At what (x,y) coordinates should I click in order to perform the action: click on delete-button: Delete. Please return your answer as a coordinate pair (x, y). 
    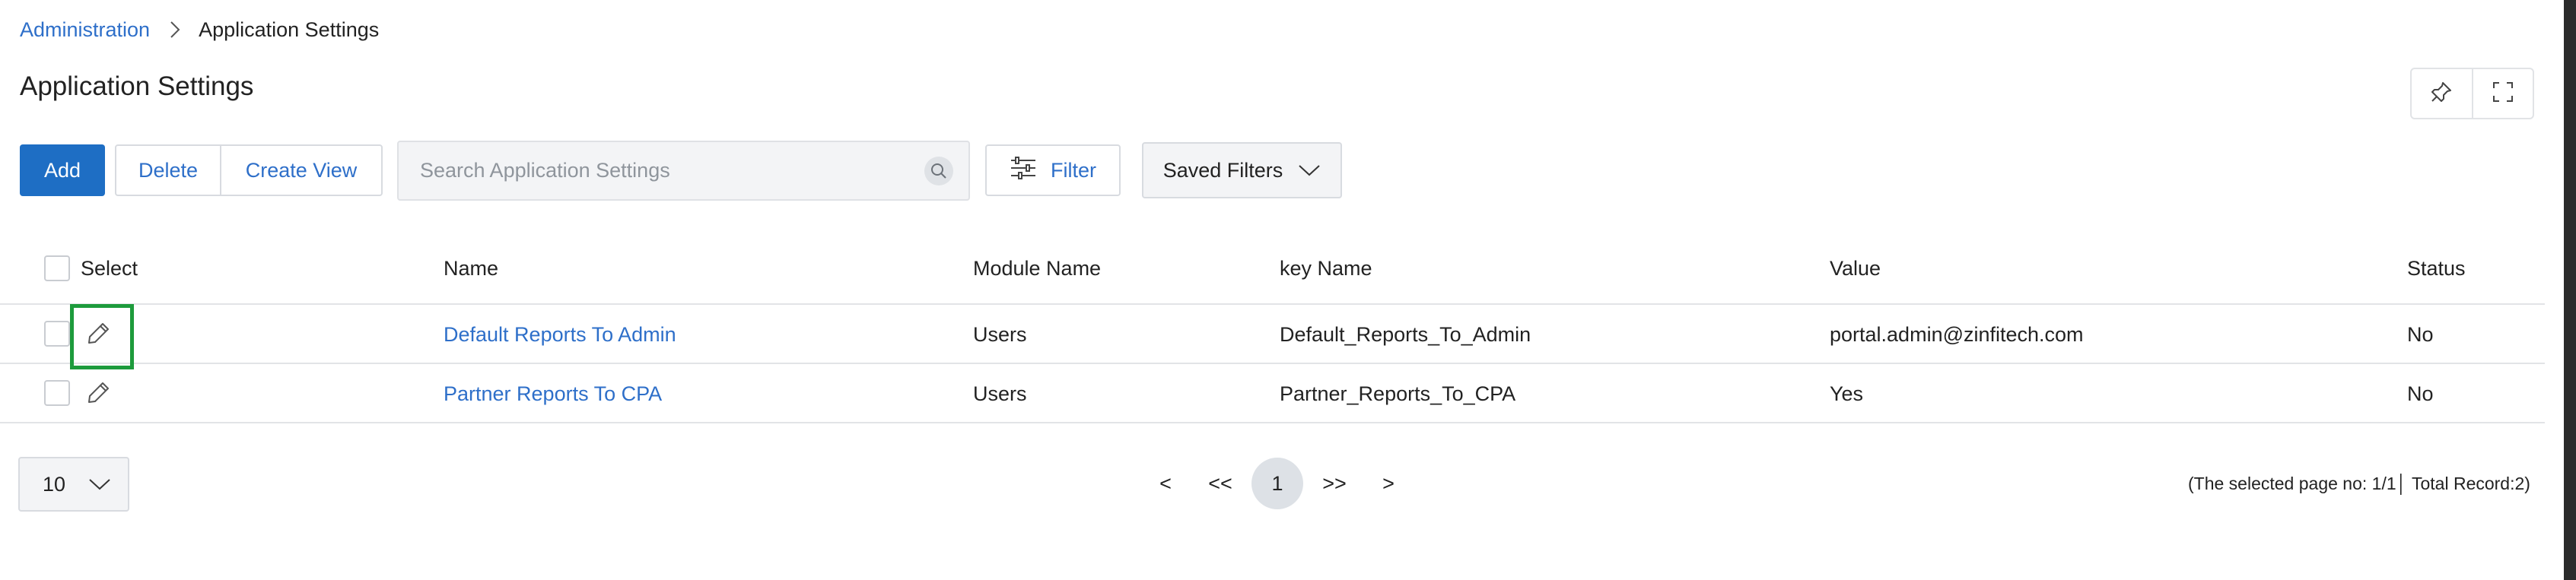
    Looking at the image, I should click on (168, 170).